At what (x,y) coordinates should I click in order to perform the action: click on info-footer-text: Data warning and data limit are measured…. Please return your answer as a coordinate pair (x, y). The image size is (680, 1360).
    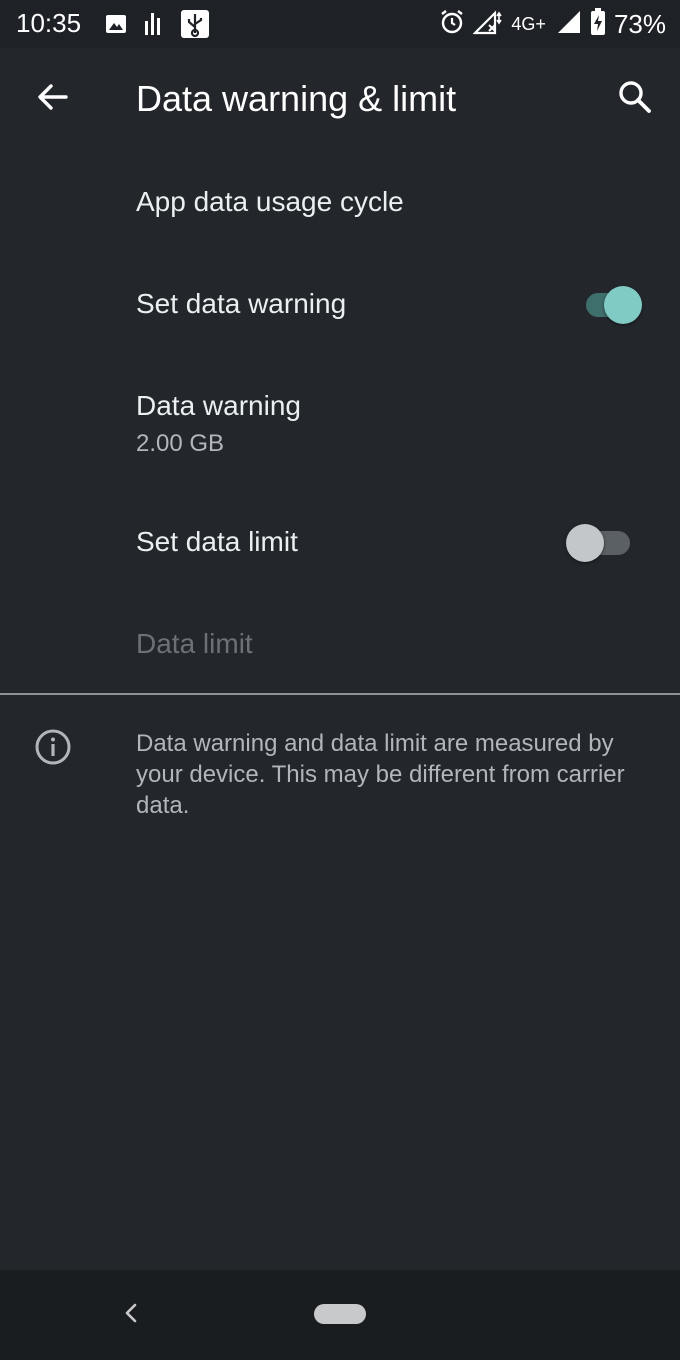
    Looking at the image, I should click on (380, 774).